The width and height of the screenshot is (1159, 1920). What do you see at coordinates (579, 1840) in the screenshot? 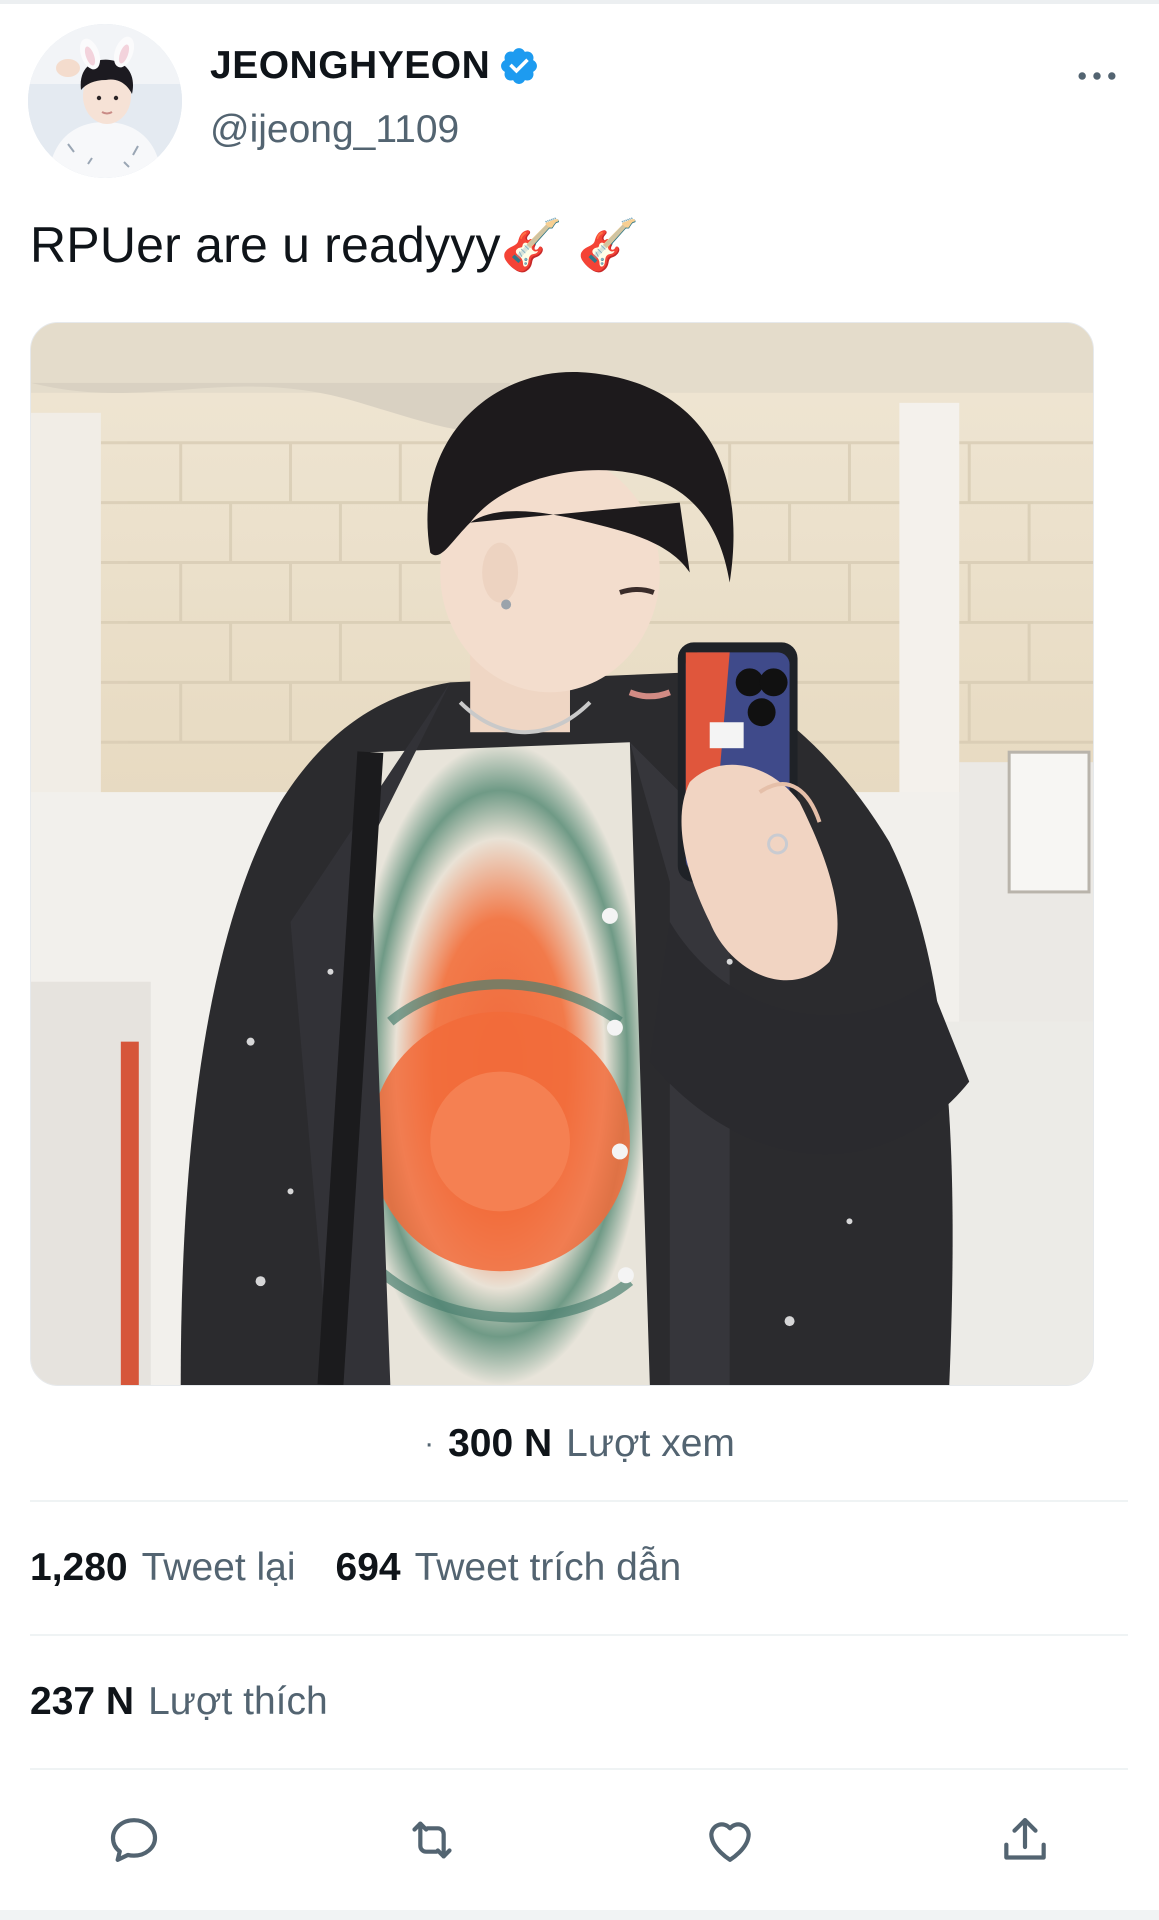
I see `tweet-actions-bar` at bounding box center [579, 1840].